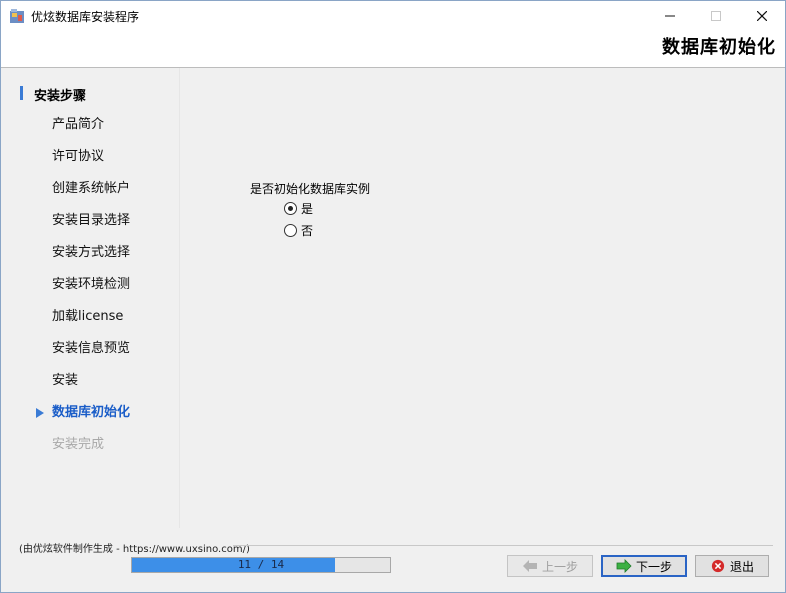 The image size is (786, 593). What do you see at coordinates (310, 189) in the screenshot?
I see `init-question-label: 是否初始化数据库实例` at bounding box center [310, 189].